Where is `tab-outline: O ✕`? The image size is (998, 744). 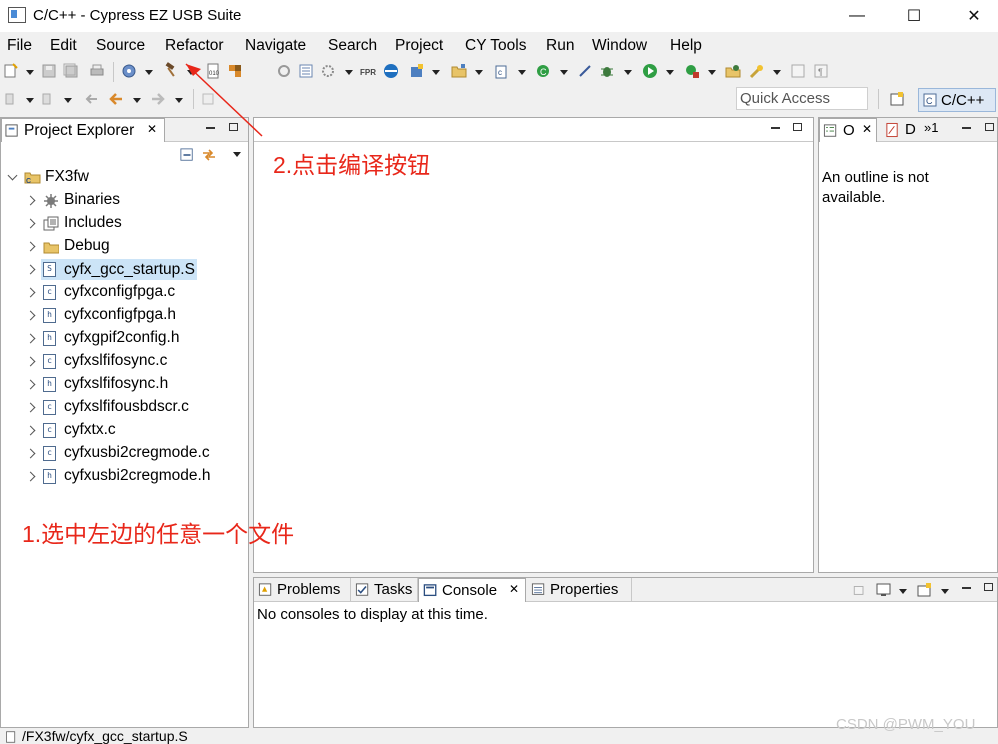
tab-outline: O ✕ is located at coordinates (848, 130).